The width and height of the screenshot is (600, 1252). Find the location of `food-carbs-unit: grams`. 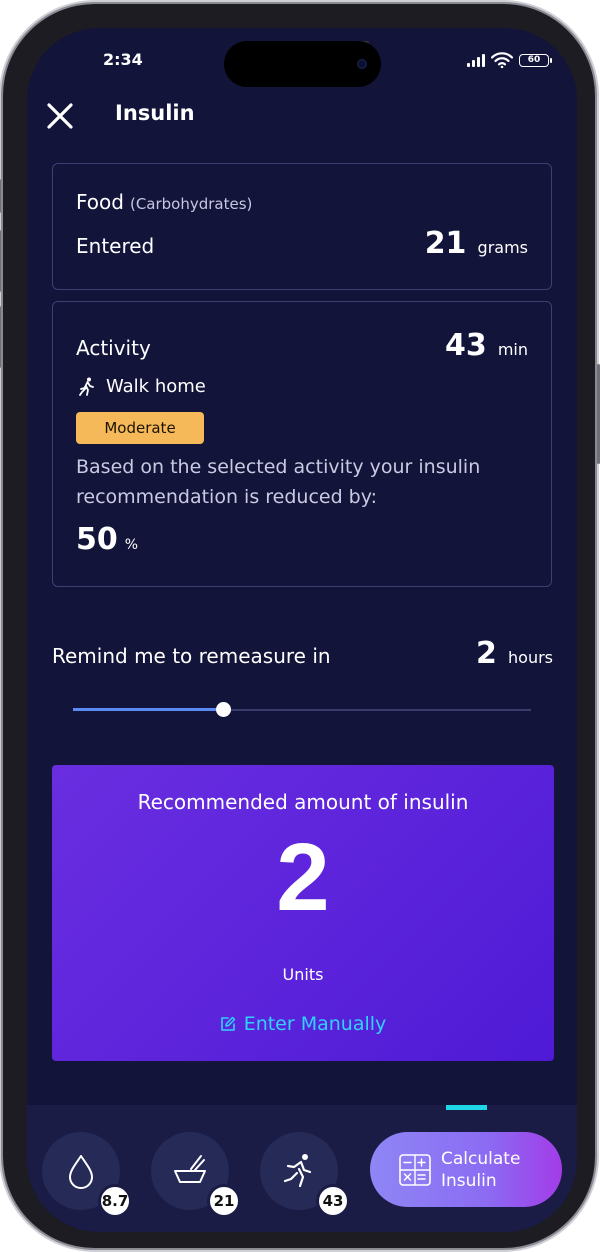

food-carbs-unit: grams is located at coordinates (502, 247).